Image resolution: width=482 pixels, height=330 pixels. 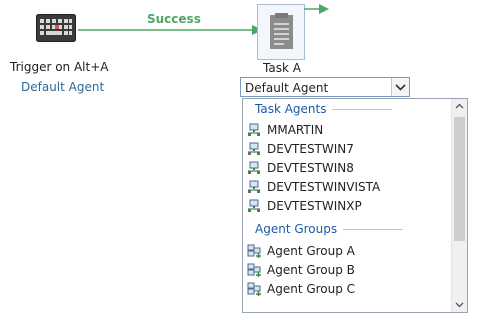 I want to click on list-item: DEVTESTWINXP, so click(x=347, y=205).